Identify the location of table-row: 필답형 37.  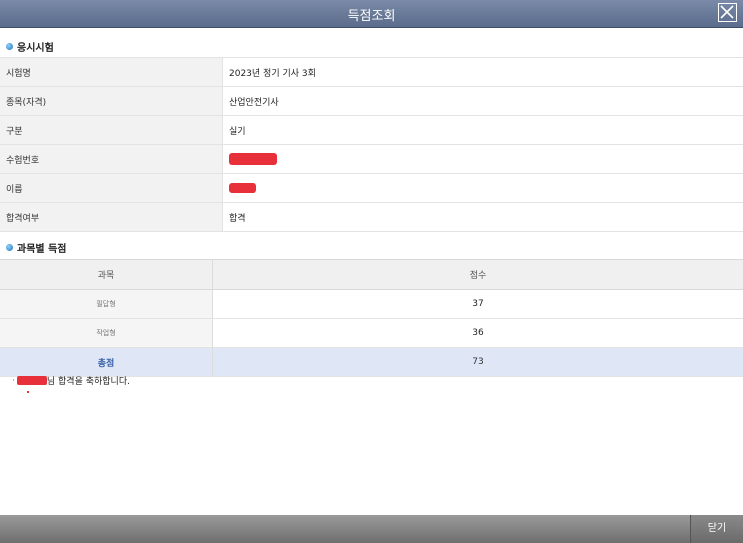
(371, 304).